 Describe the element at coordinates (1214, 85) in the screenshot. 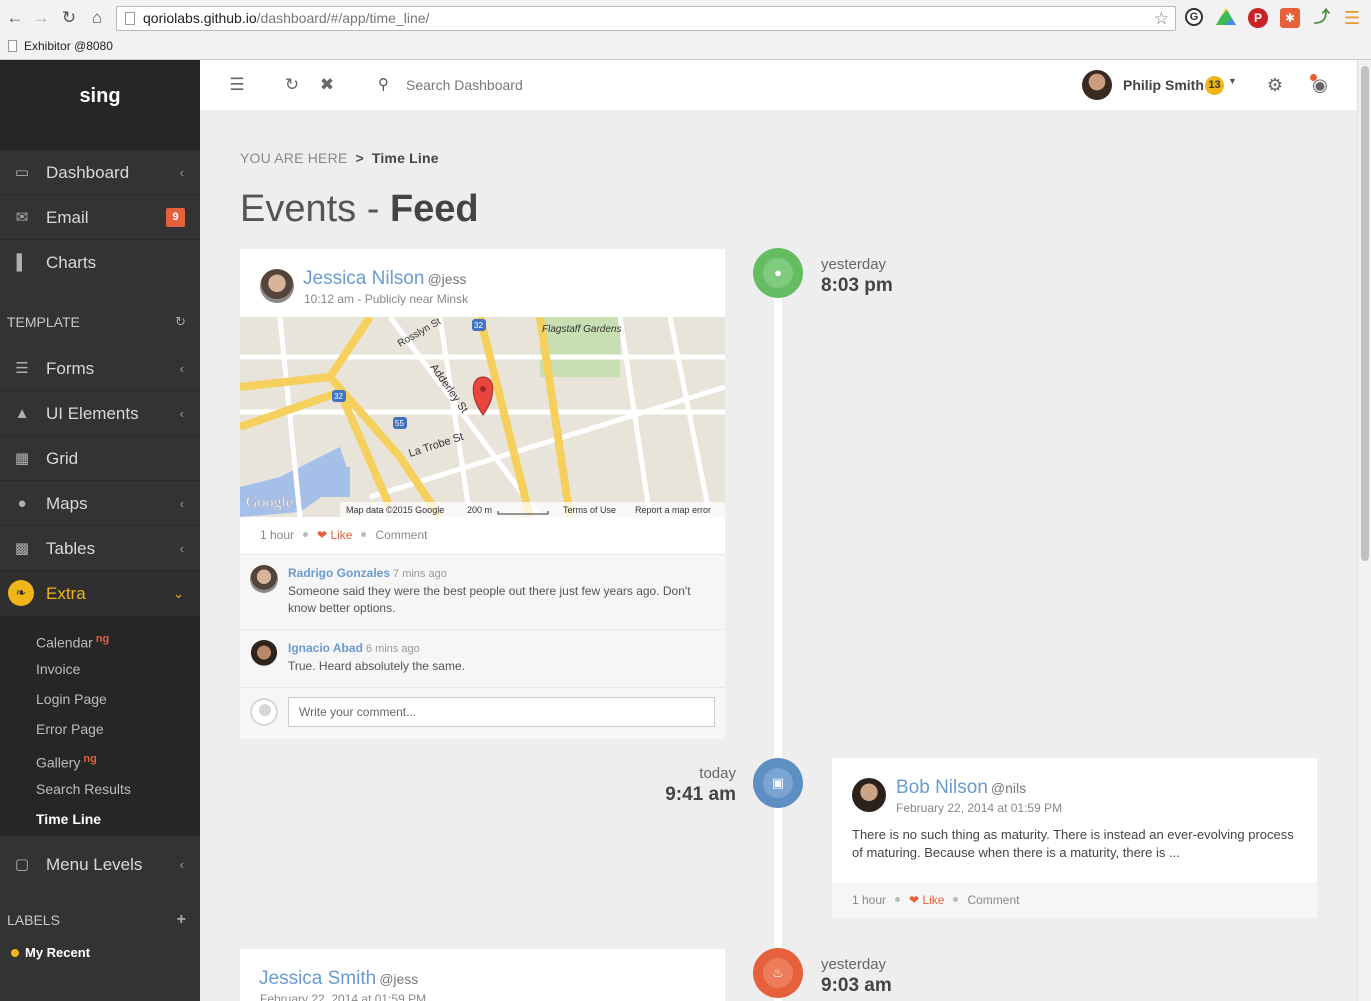

I see `notification-count-badge: 13` at that location.